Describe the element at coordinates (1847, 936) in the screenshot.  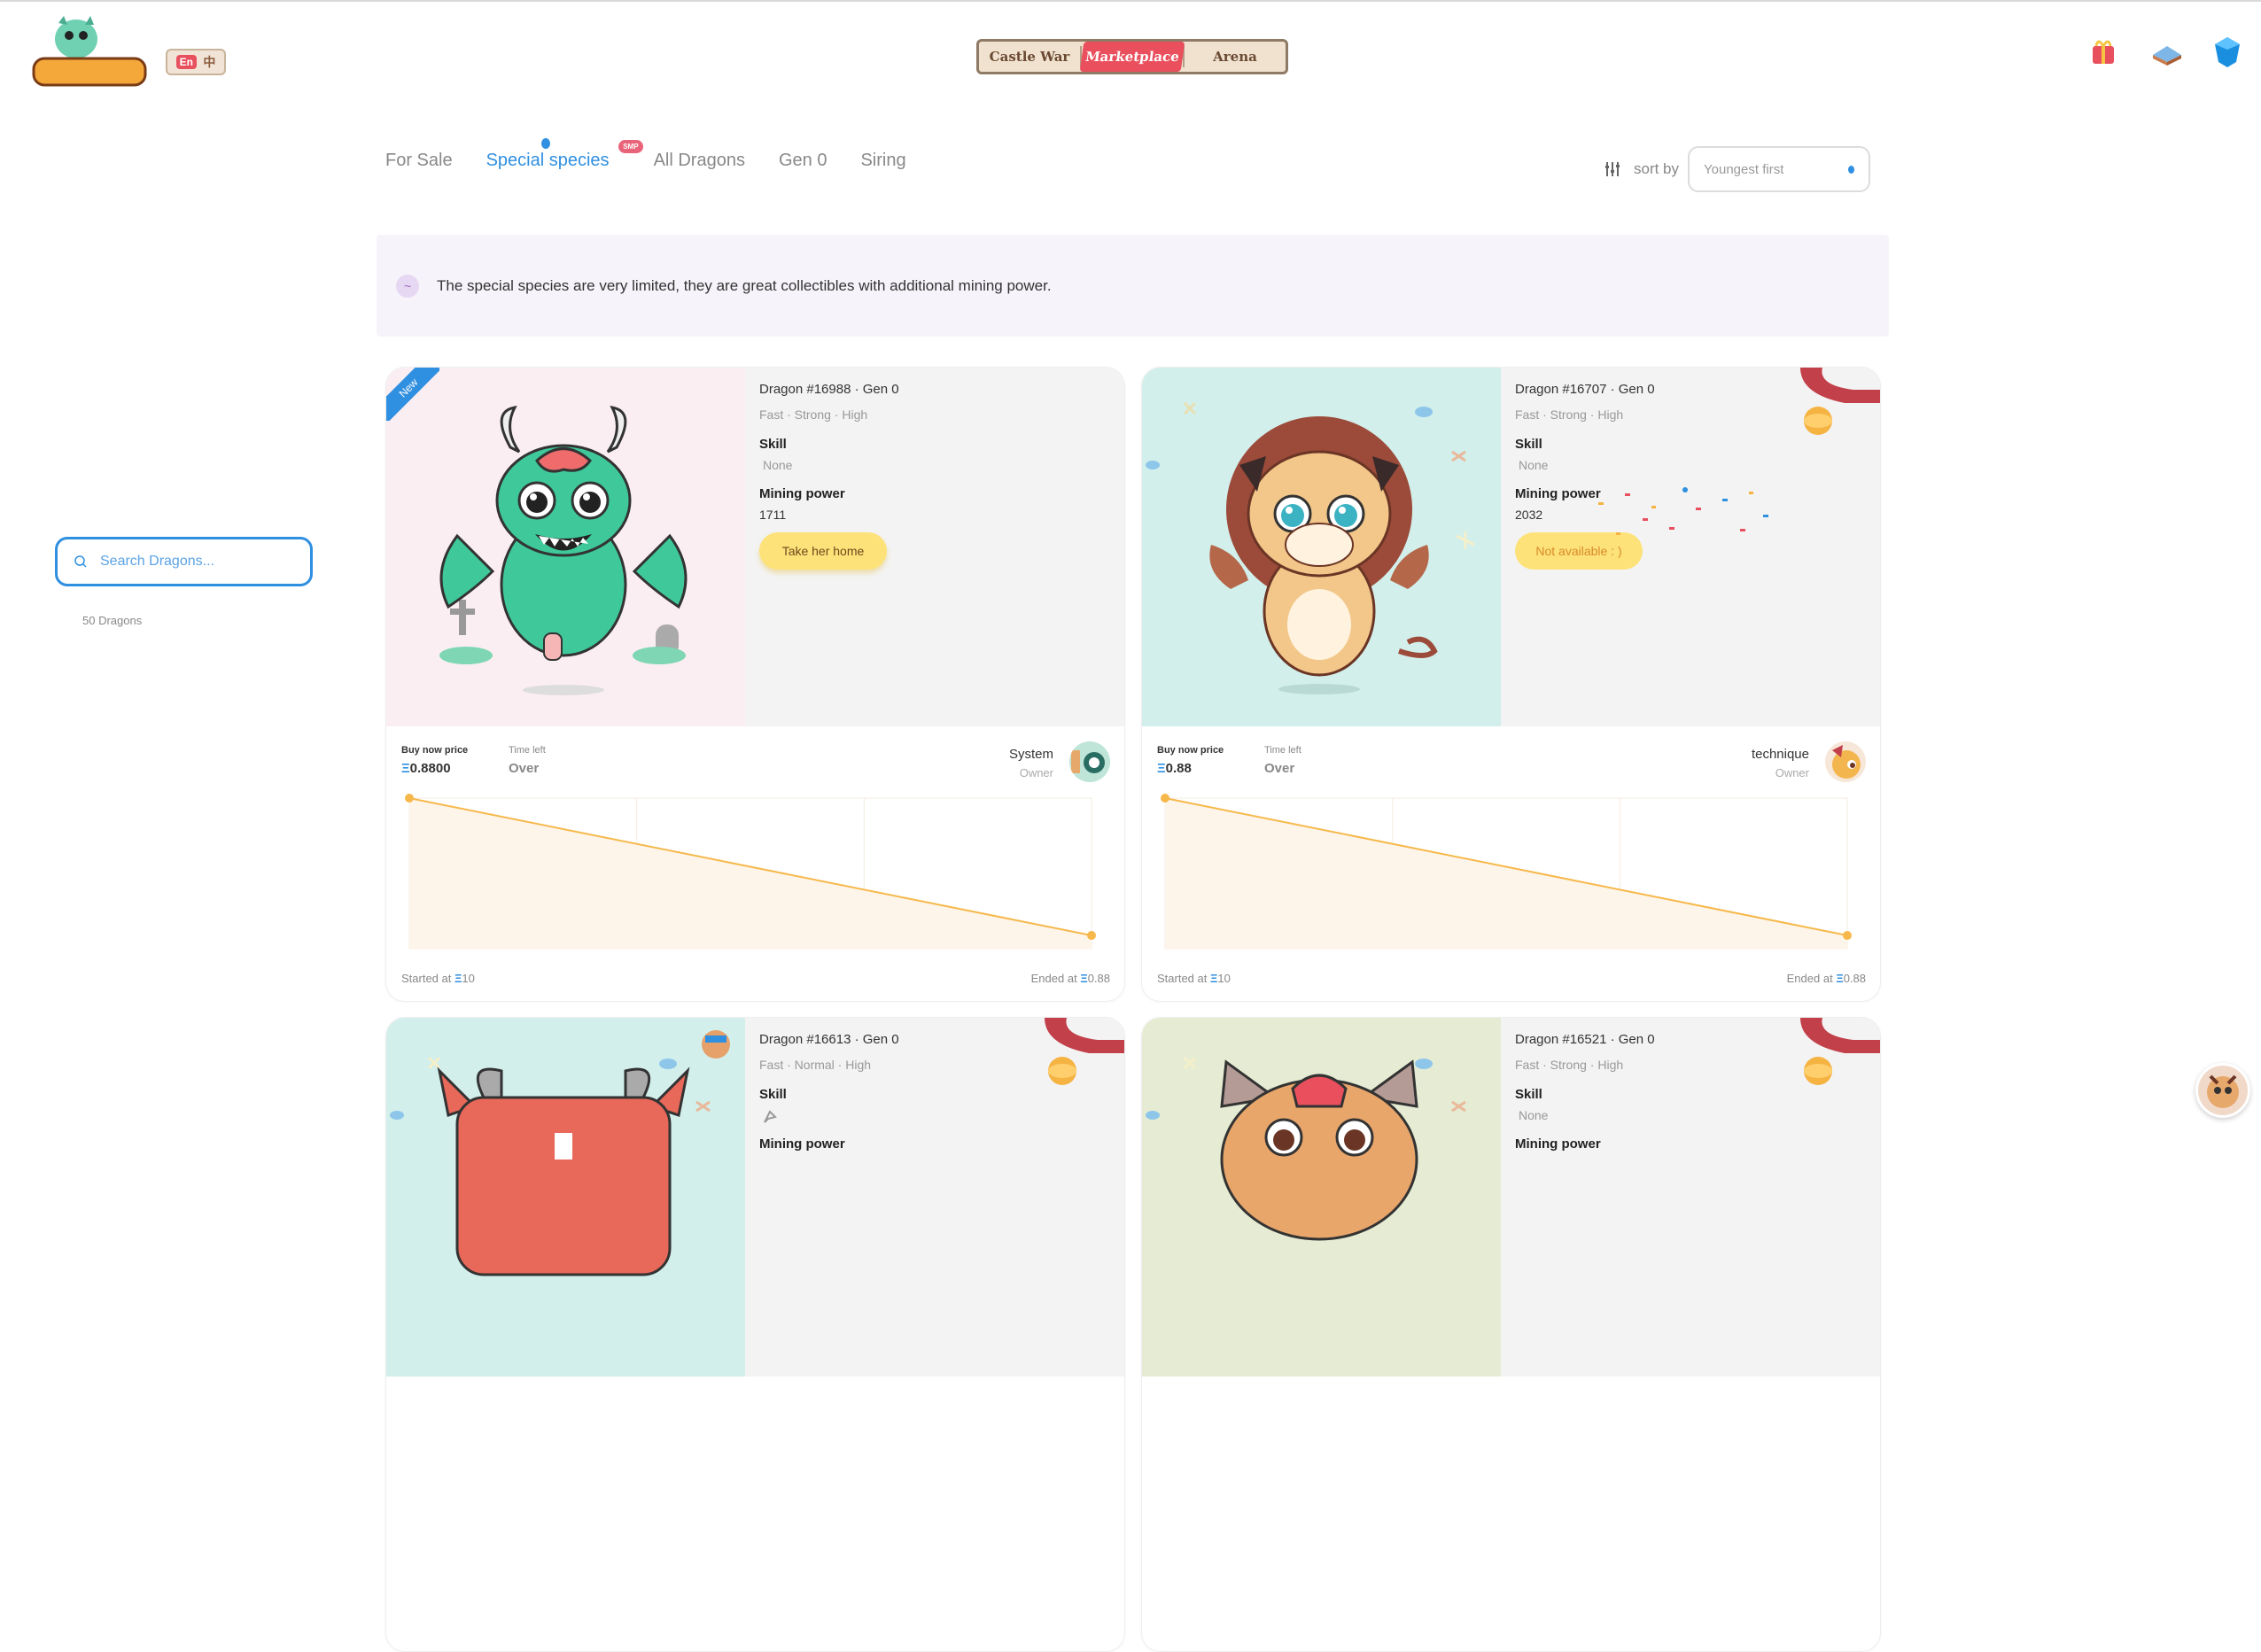
I see `end-point` at that location.